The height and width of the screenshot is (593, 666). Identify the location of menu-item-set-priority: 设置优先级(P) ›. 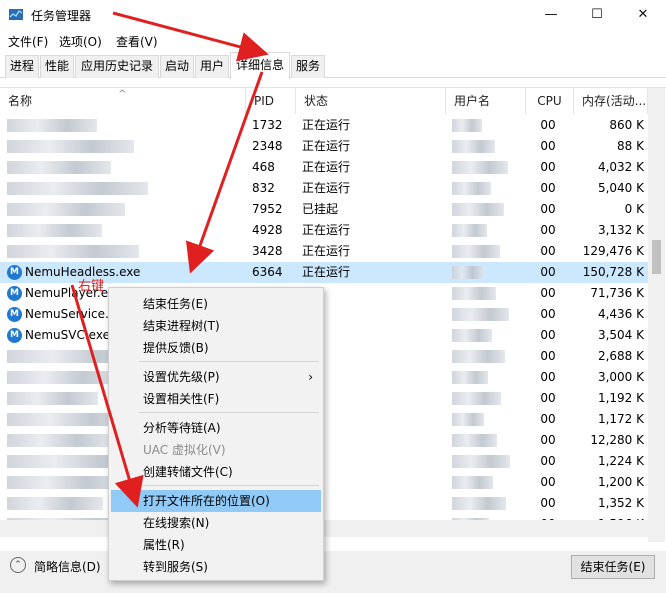
(216, 377).